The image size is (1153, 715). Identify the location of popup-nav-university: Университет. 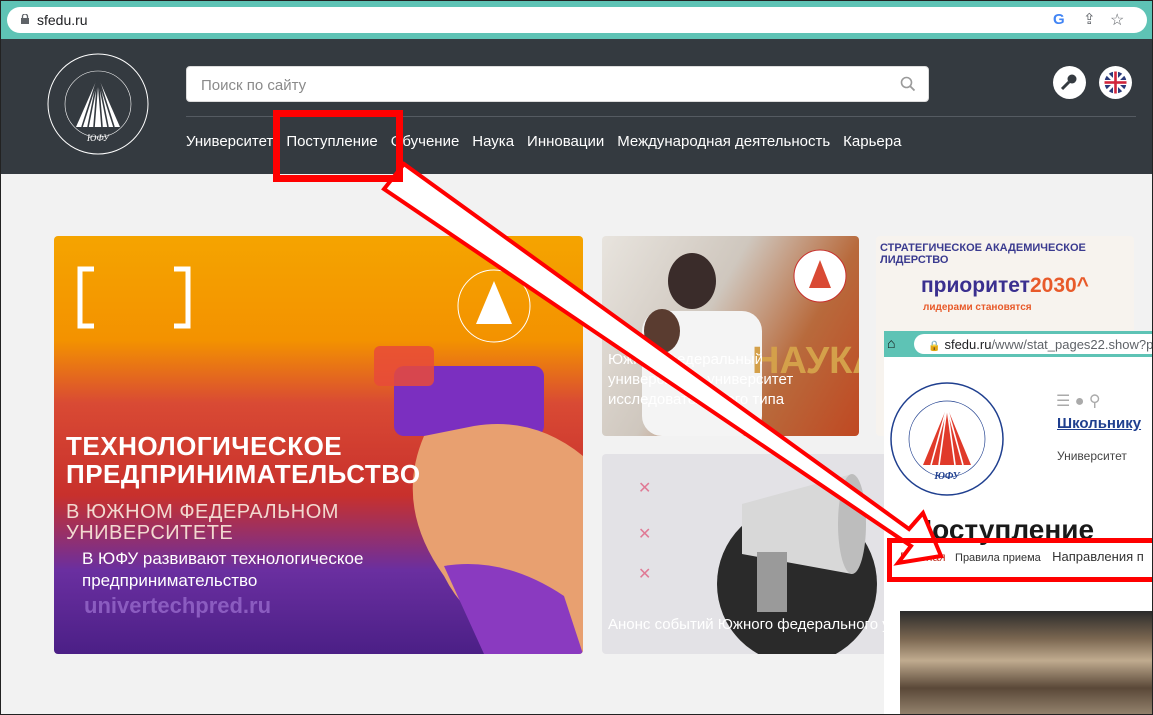
(1092, 456).